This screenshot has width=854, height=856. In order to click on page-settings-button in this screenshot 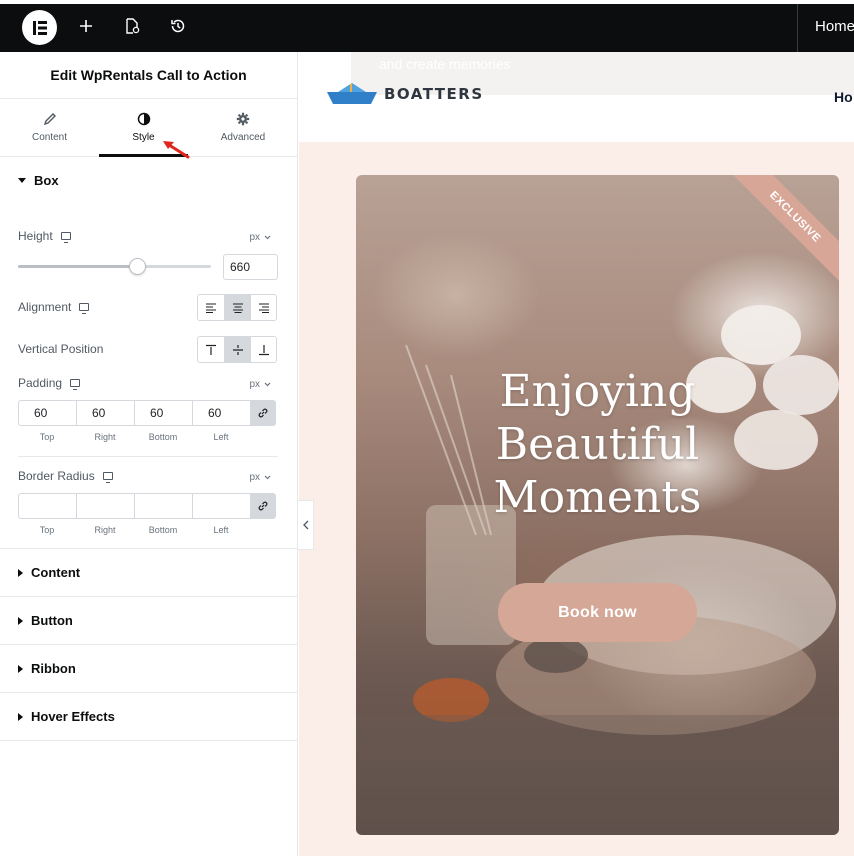, I will do `click(132, 26)`.